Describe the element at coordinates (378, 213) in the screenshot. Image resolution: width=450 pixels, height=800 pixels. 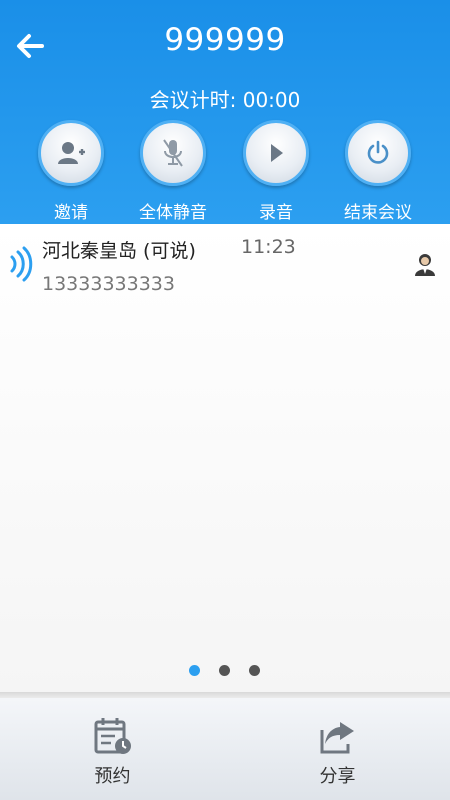
I see `end-meeting-label: 结束会议` at that location.